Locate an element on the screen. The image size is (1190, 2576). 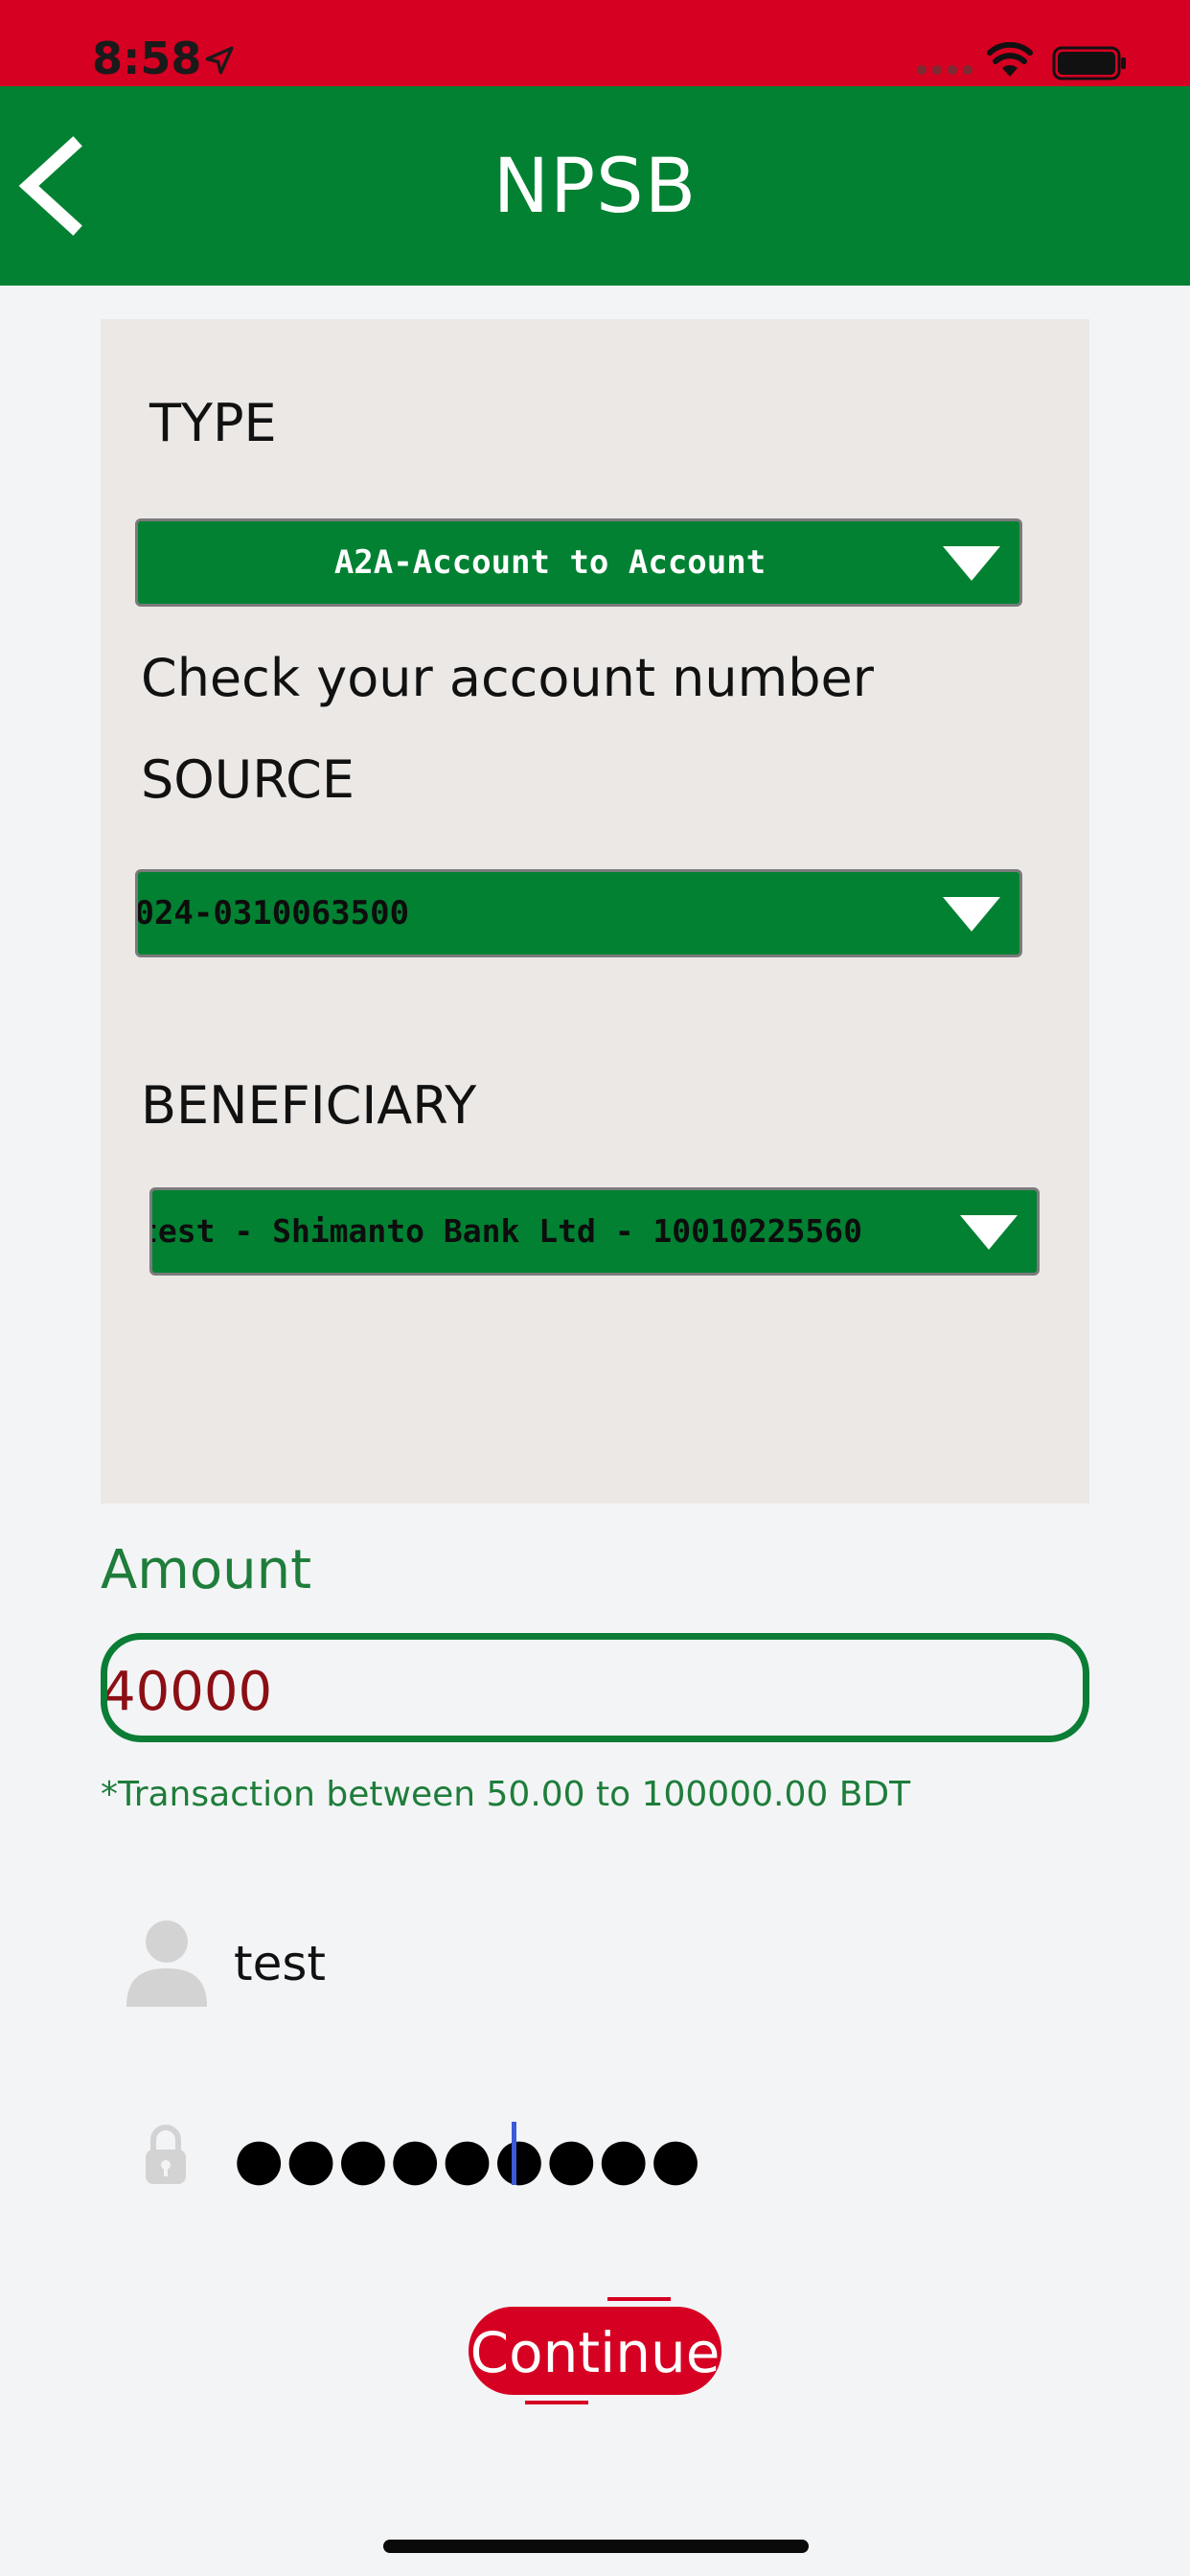
user-icon is located at coordinates (167, 1963).